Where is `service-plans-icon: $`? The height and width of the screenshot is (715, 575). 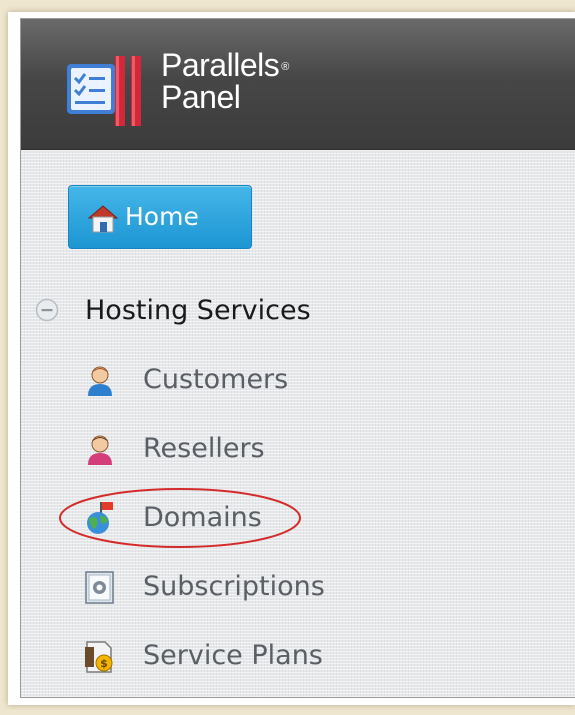 service-plans-icon: $ is located at coordinates (99, 657).